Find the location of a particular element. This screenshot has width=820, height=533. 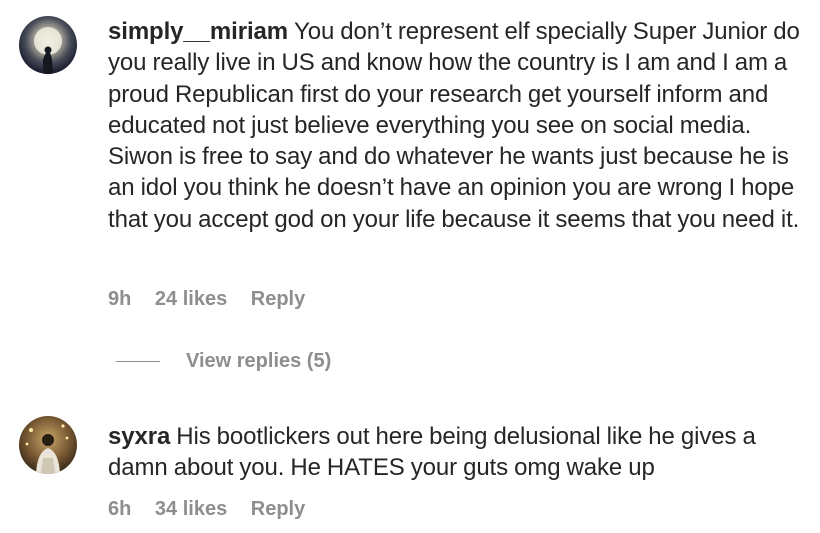

comment-likes: 34 likes is located at coordinates (191, 509).